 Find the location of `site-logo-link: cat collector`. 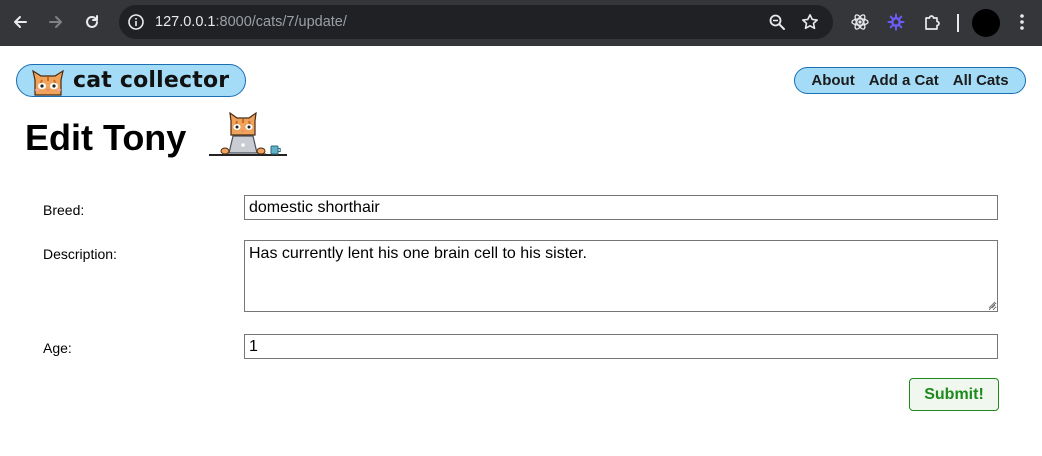

site-logo-link: cat collector is located at coordinates (131, 80).